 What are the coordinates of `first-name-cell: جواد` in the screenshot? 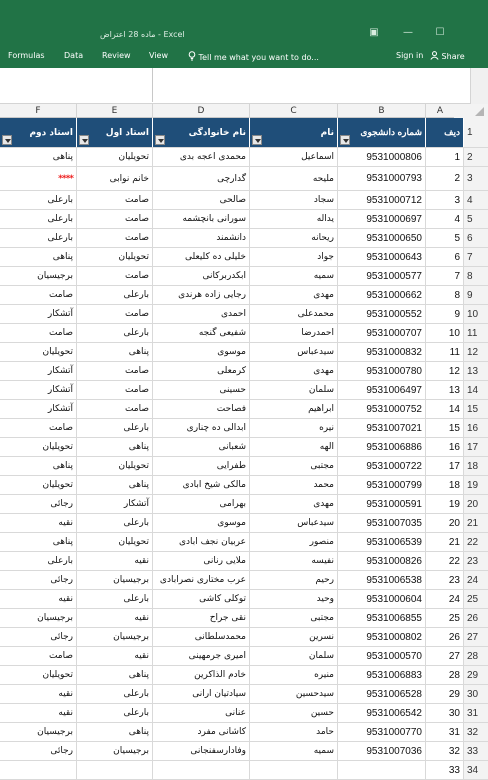 It's located at (294, 257).